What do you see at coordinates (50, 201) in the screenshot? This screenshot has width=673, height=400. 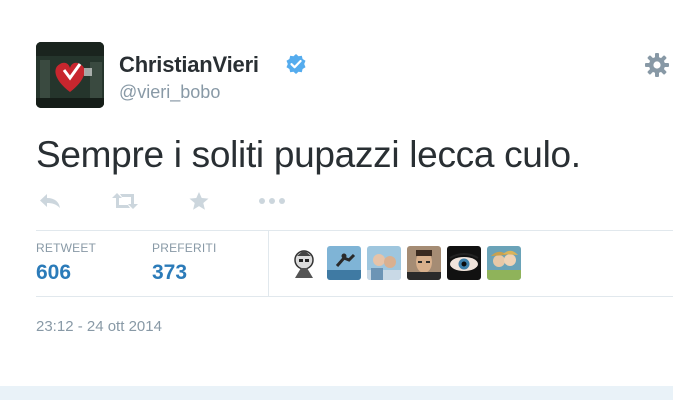 I see `reply-icon` at bounding box center [50, 201].